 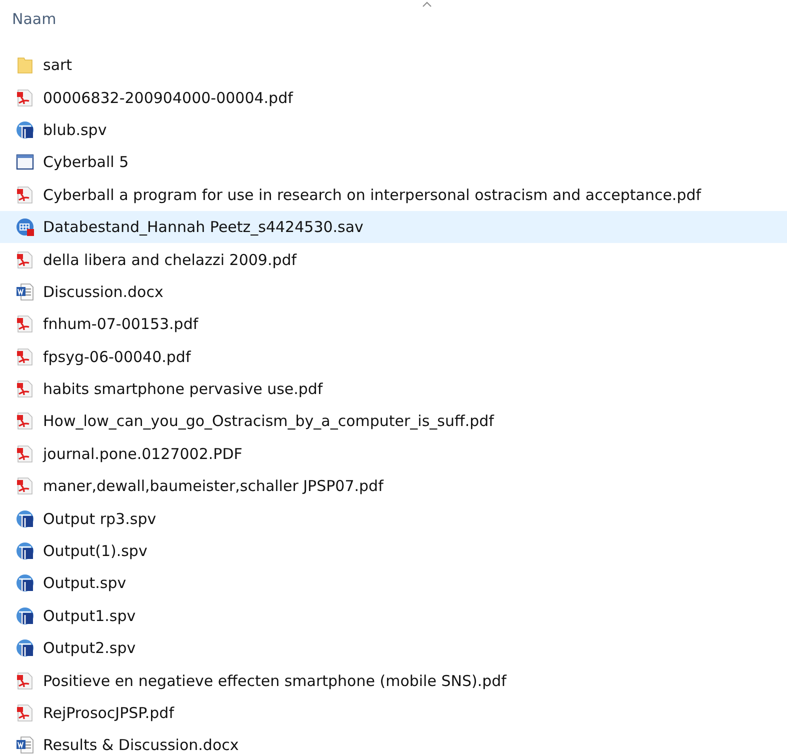 I want to click on file-row: Output2.spv, so click(x=393, y=648).